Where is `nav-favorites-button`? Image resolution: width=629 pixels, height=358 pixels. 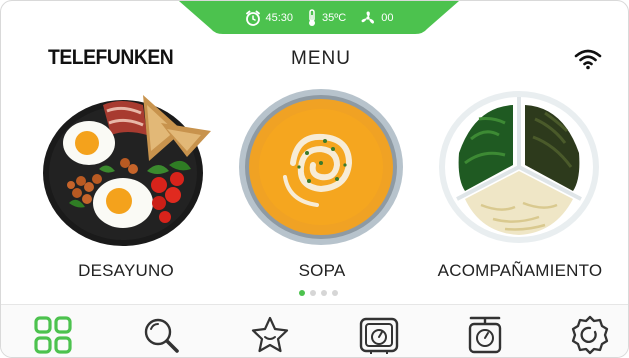
nav-favorites-button is located at coordinates (270, 335).